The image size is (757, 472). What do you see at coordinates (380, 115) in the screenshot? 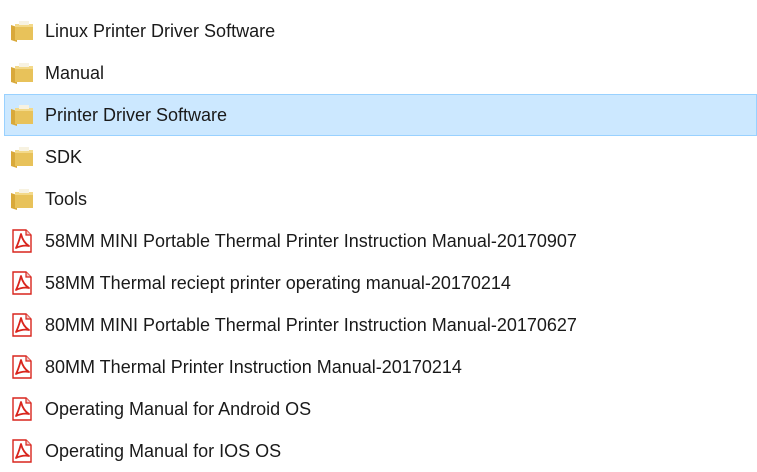
I see `list-item-folder-printer-driver-software: Printer Driver Software` at bounding box center [380, 115].